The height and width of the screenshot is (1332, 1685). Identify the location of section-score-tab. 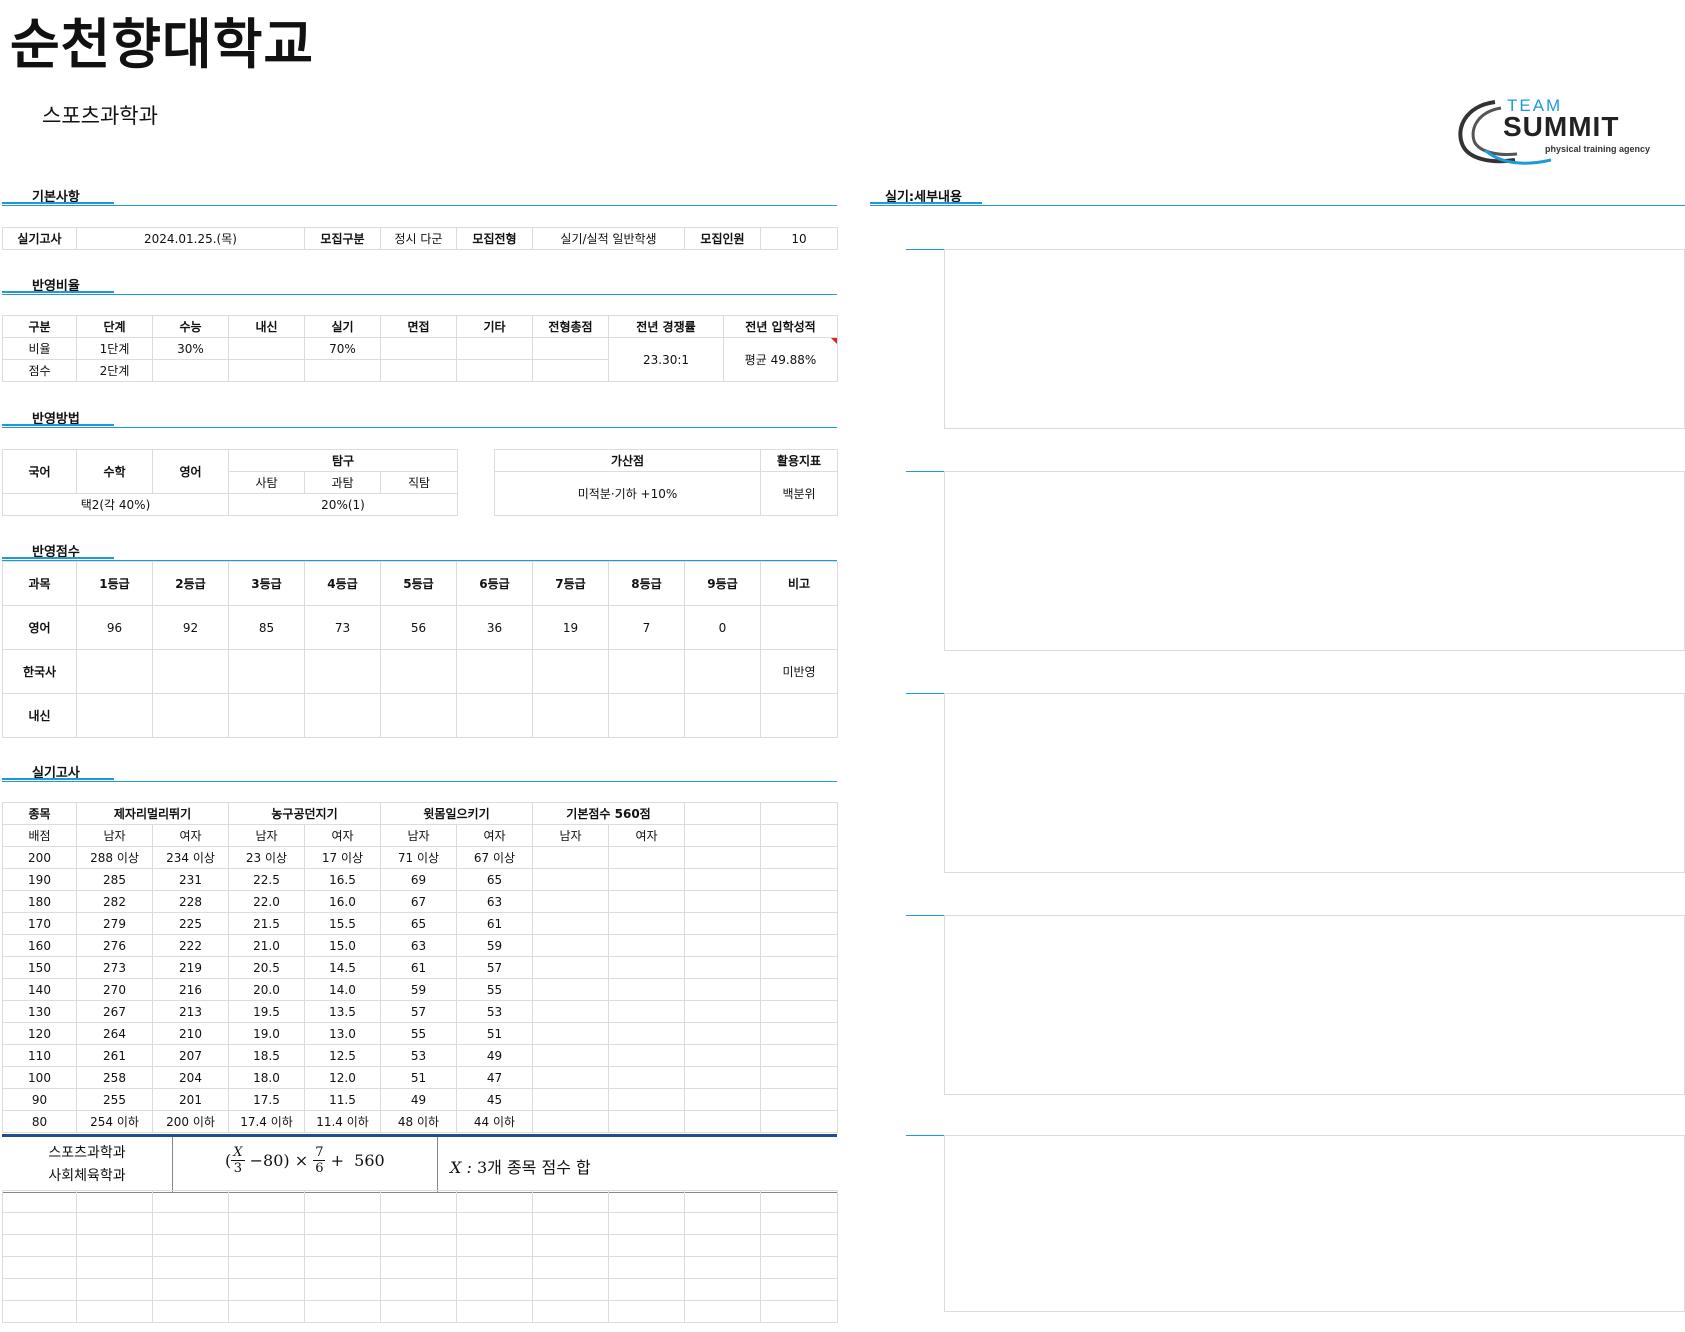
(58, 558).